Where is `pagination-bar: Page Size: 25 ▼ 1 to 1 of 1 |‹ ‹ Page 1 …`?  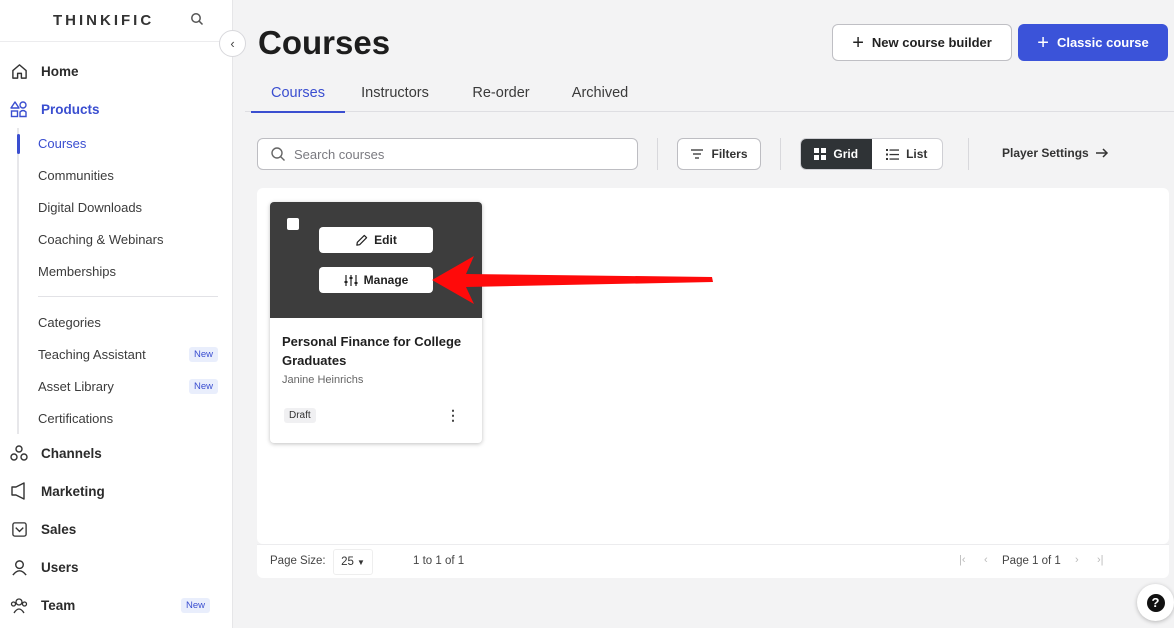
pagination-bar: Page Size: 25 ▼ 1 to 1 of 1 |‹ ‹ Page 1 … is located at coordinates (713, 561).